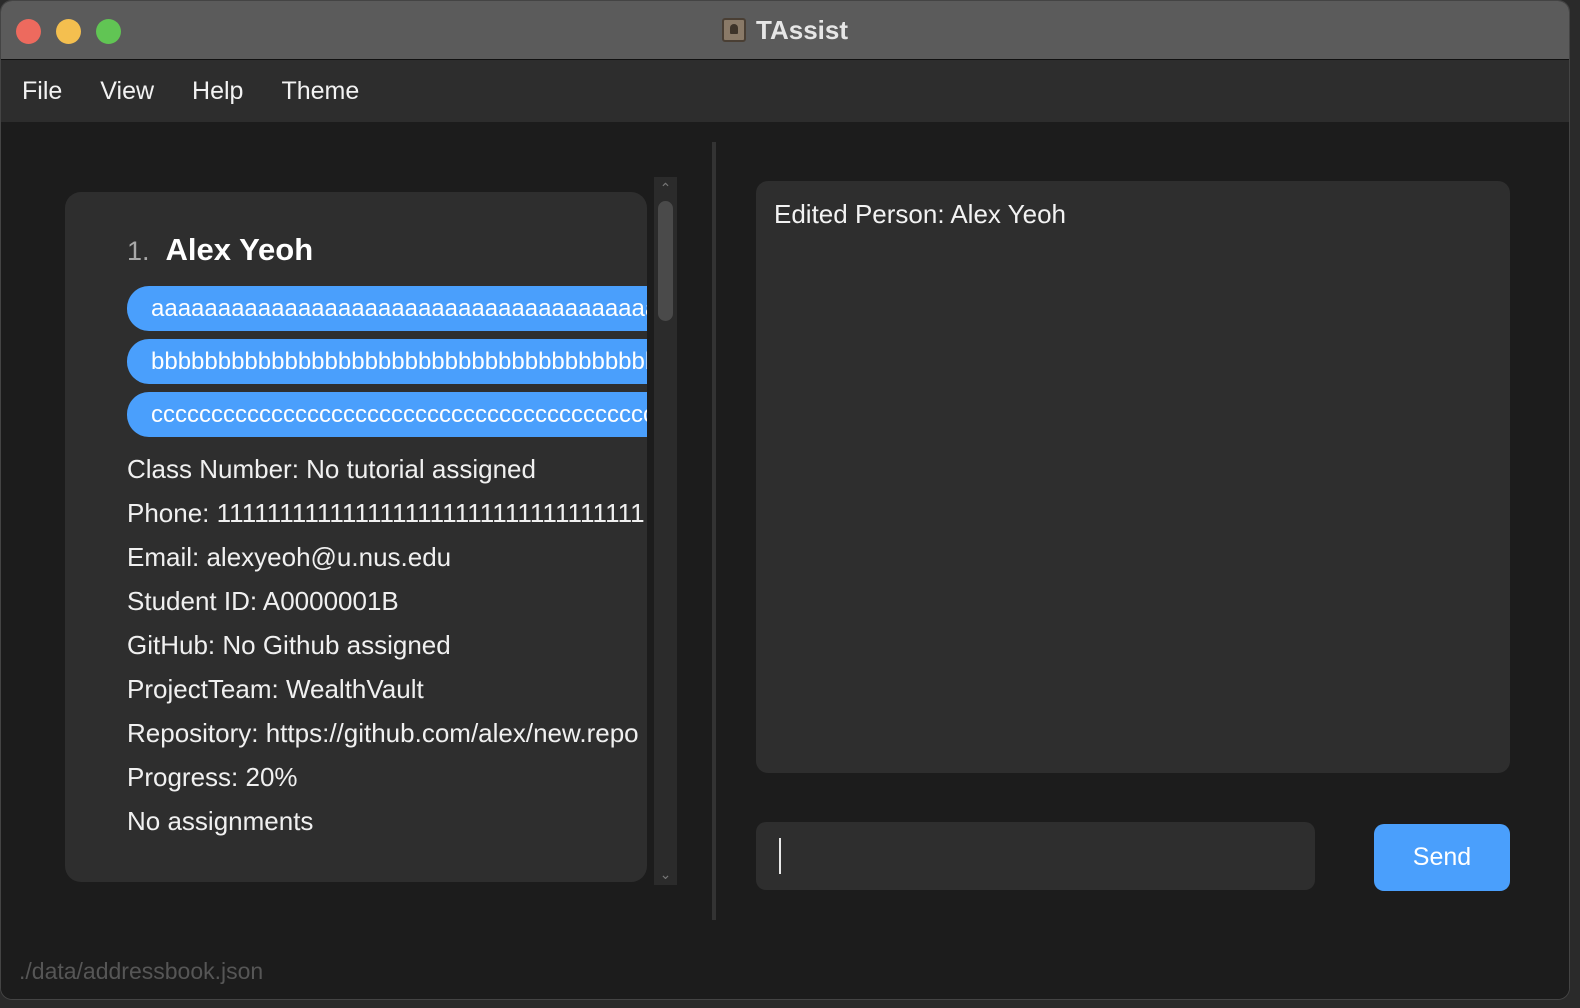 This screenshot has width=1580, height=1008. I want to click on person-list-scrollbar: ⌃ ⌄, so click(665, 531).